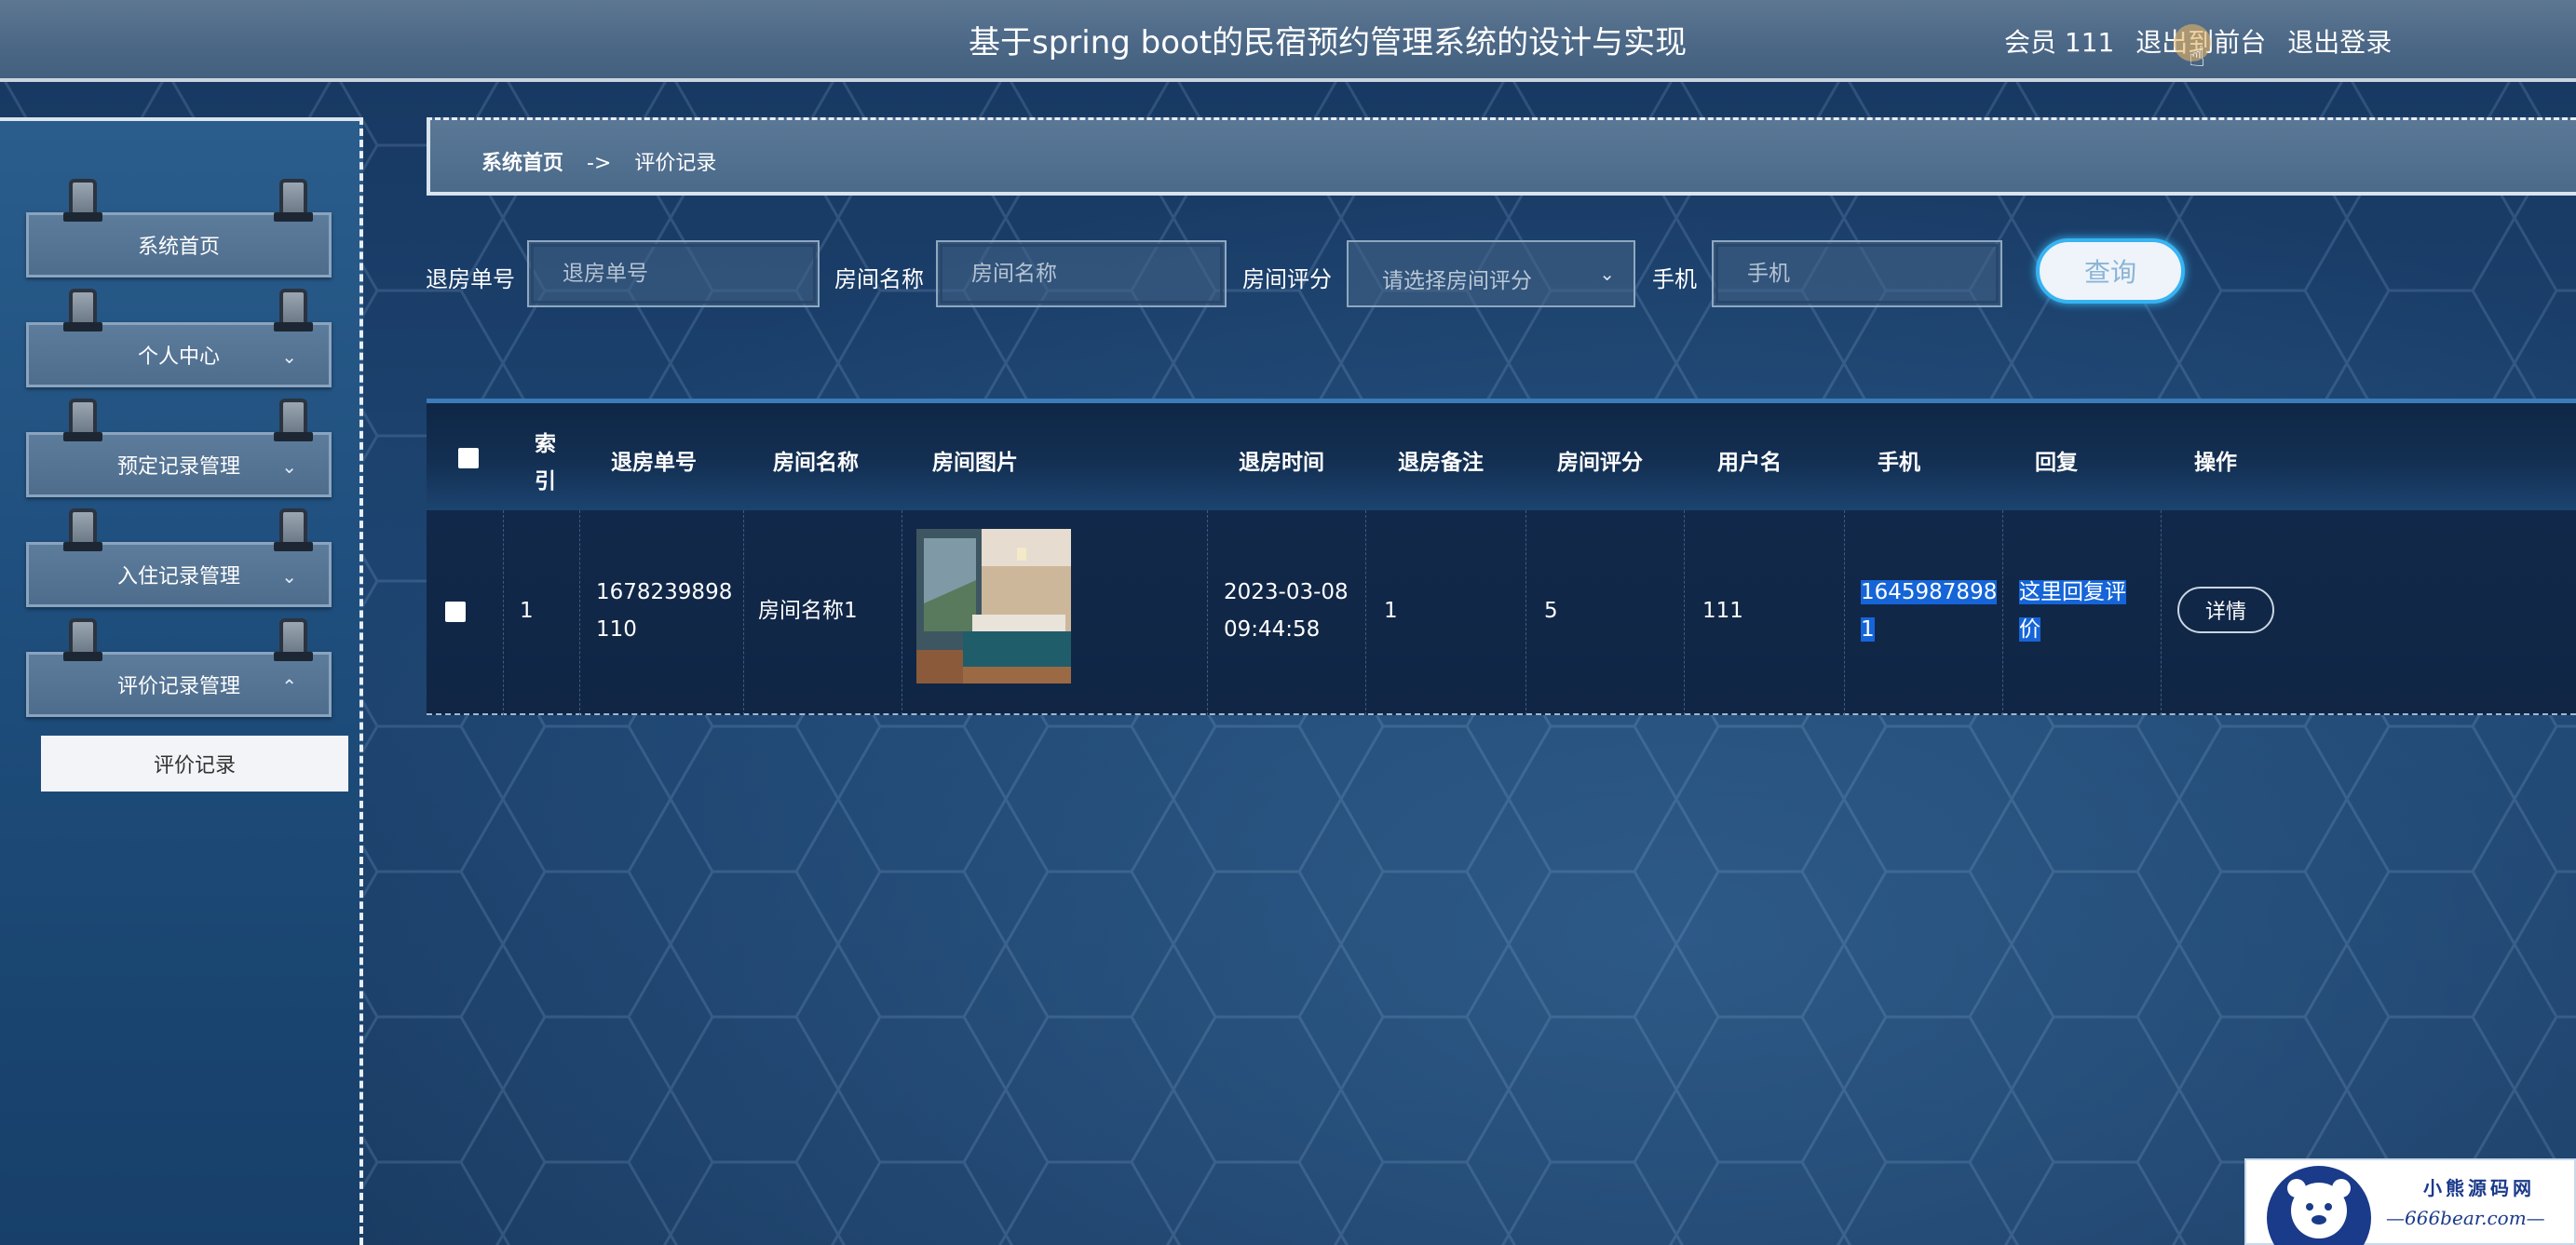  What do you see at coordinates (1868, 629) in the screenshot?
I see `cell-phone-line2: 1` at bounding box center [1868, 629].